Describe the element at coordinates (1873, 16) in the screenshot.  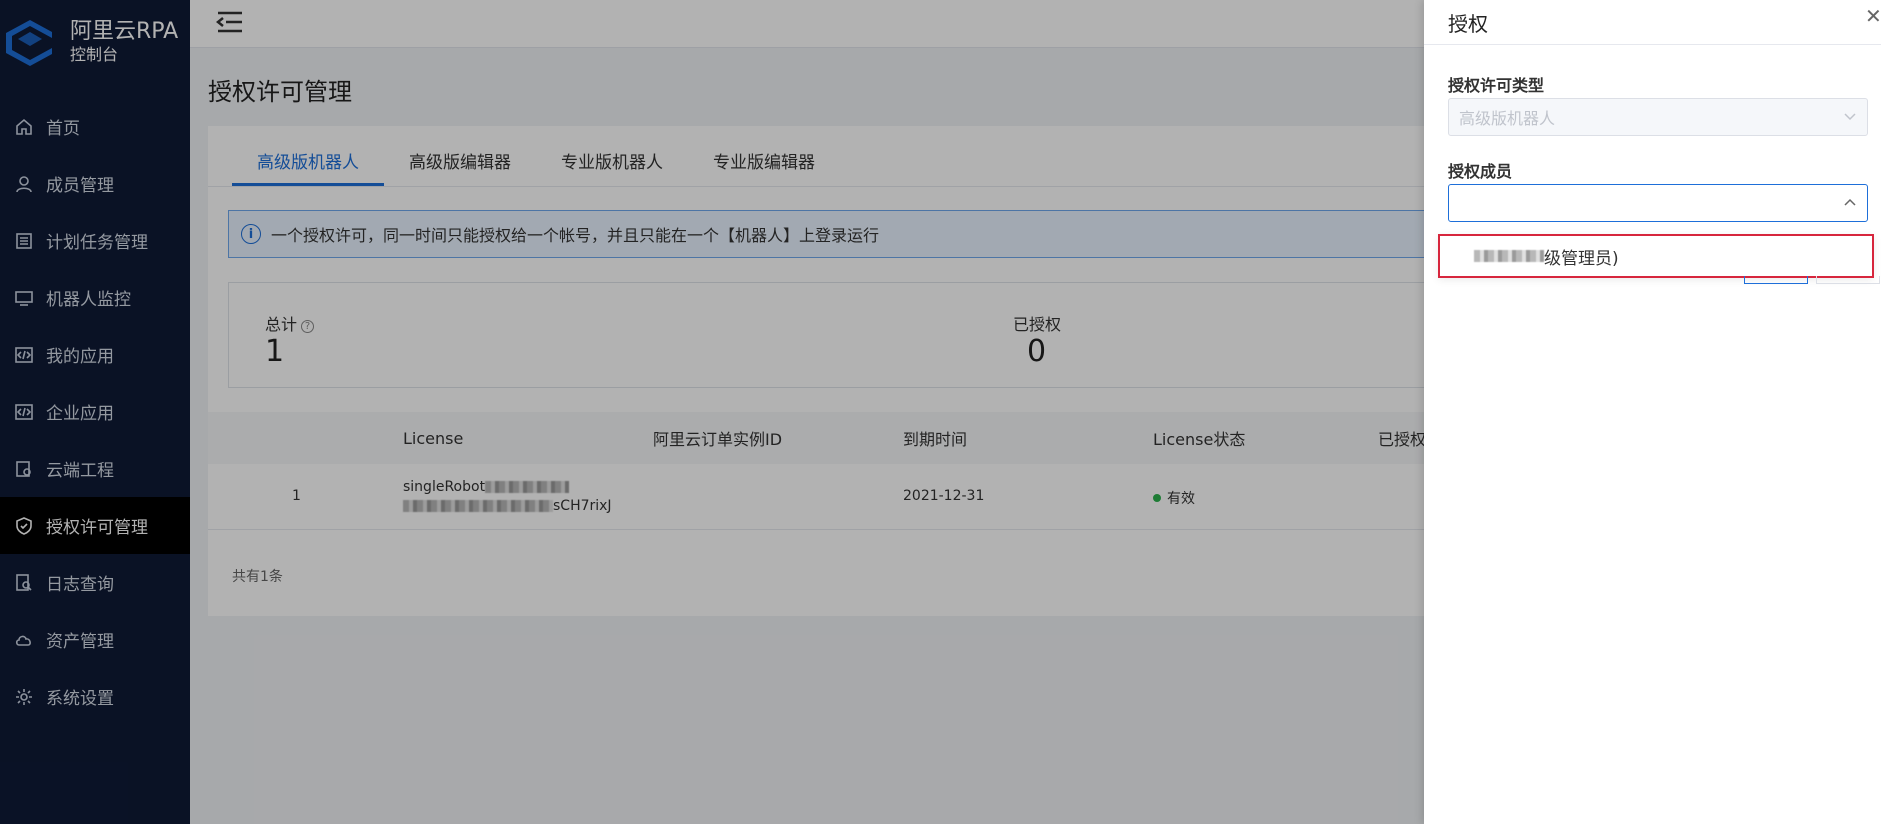
I see `close-icon: ✕` at that location.